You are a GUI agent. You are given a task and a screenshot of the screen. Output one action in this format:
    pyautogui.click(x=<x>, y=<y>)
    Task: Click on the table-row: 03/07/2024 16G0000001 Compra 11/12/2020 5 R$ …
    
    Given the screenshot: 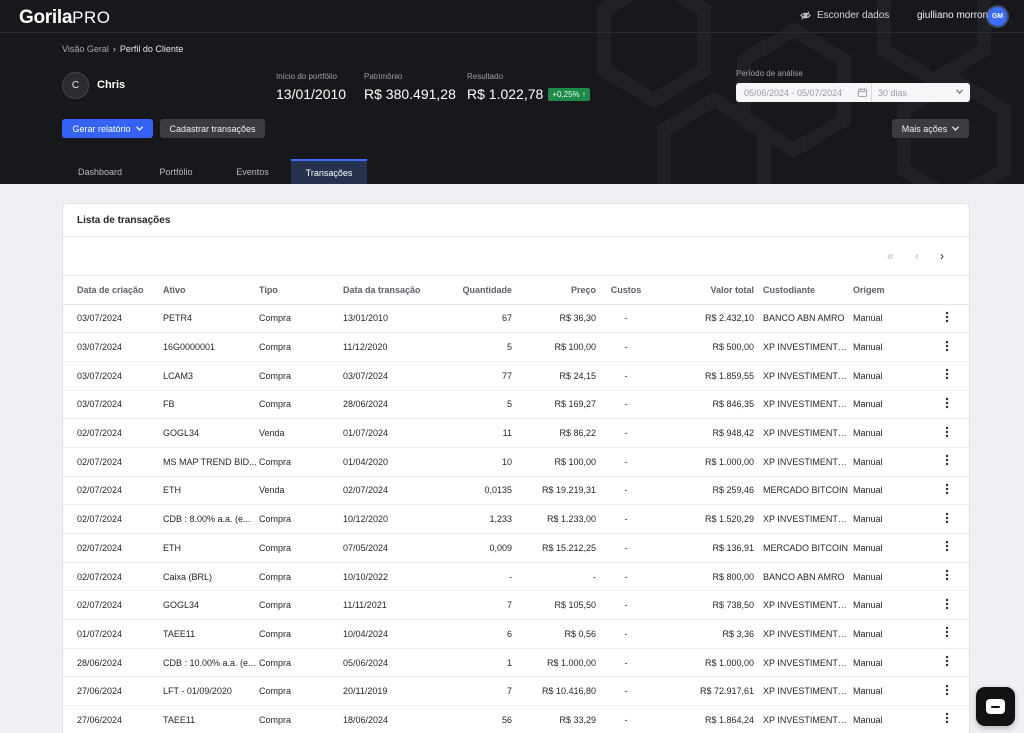 What is the action you would take?
    pyautogui.click(x=516, y=347)
    